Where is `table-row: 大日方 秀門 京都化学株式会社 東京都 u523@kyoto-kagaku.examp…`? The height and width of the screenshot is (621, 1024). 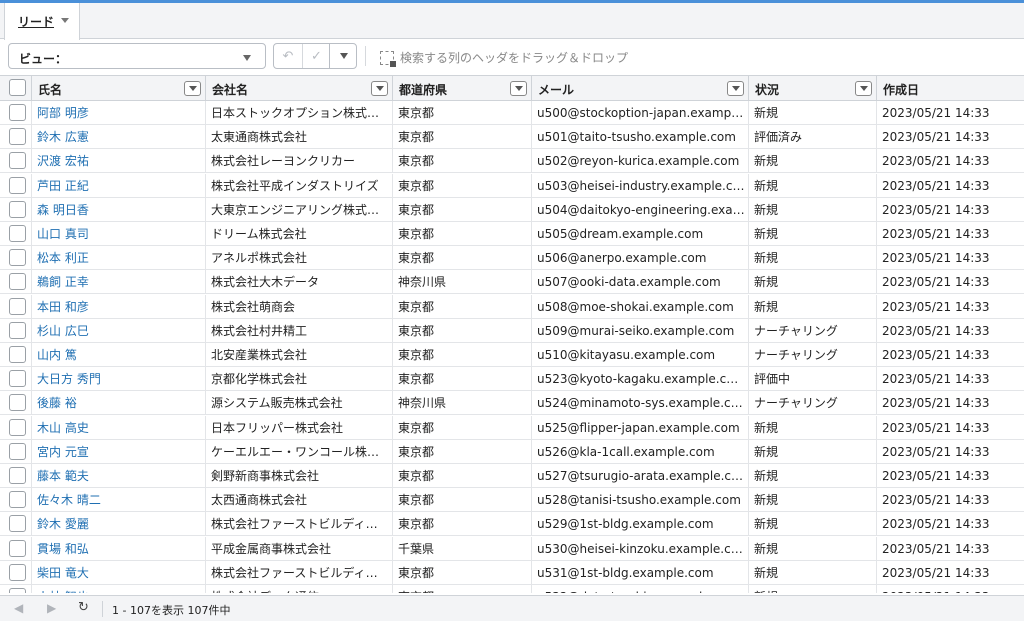 table-row: 大日方 秀門 京都化学株式会社 東京都 u523@kyoto-kagaku.examp… is located at coordinates (512, 379).